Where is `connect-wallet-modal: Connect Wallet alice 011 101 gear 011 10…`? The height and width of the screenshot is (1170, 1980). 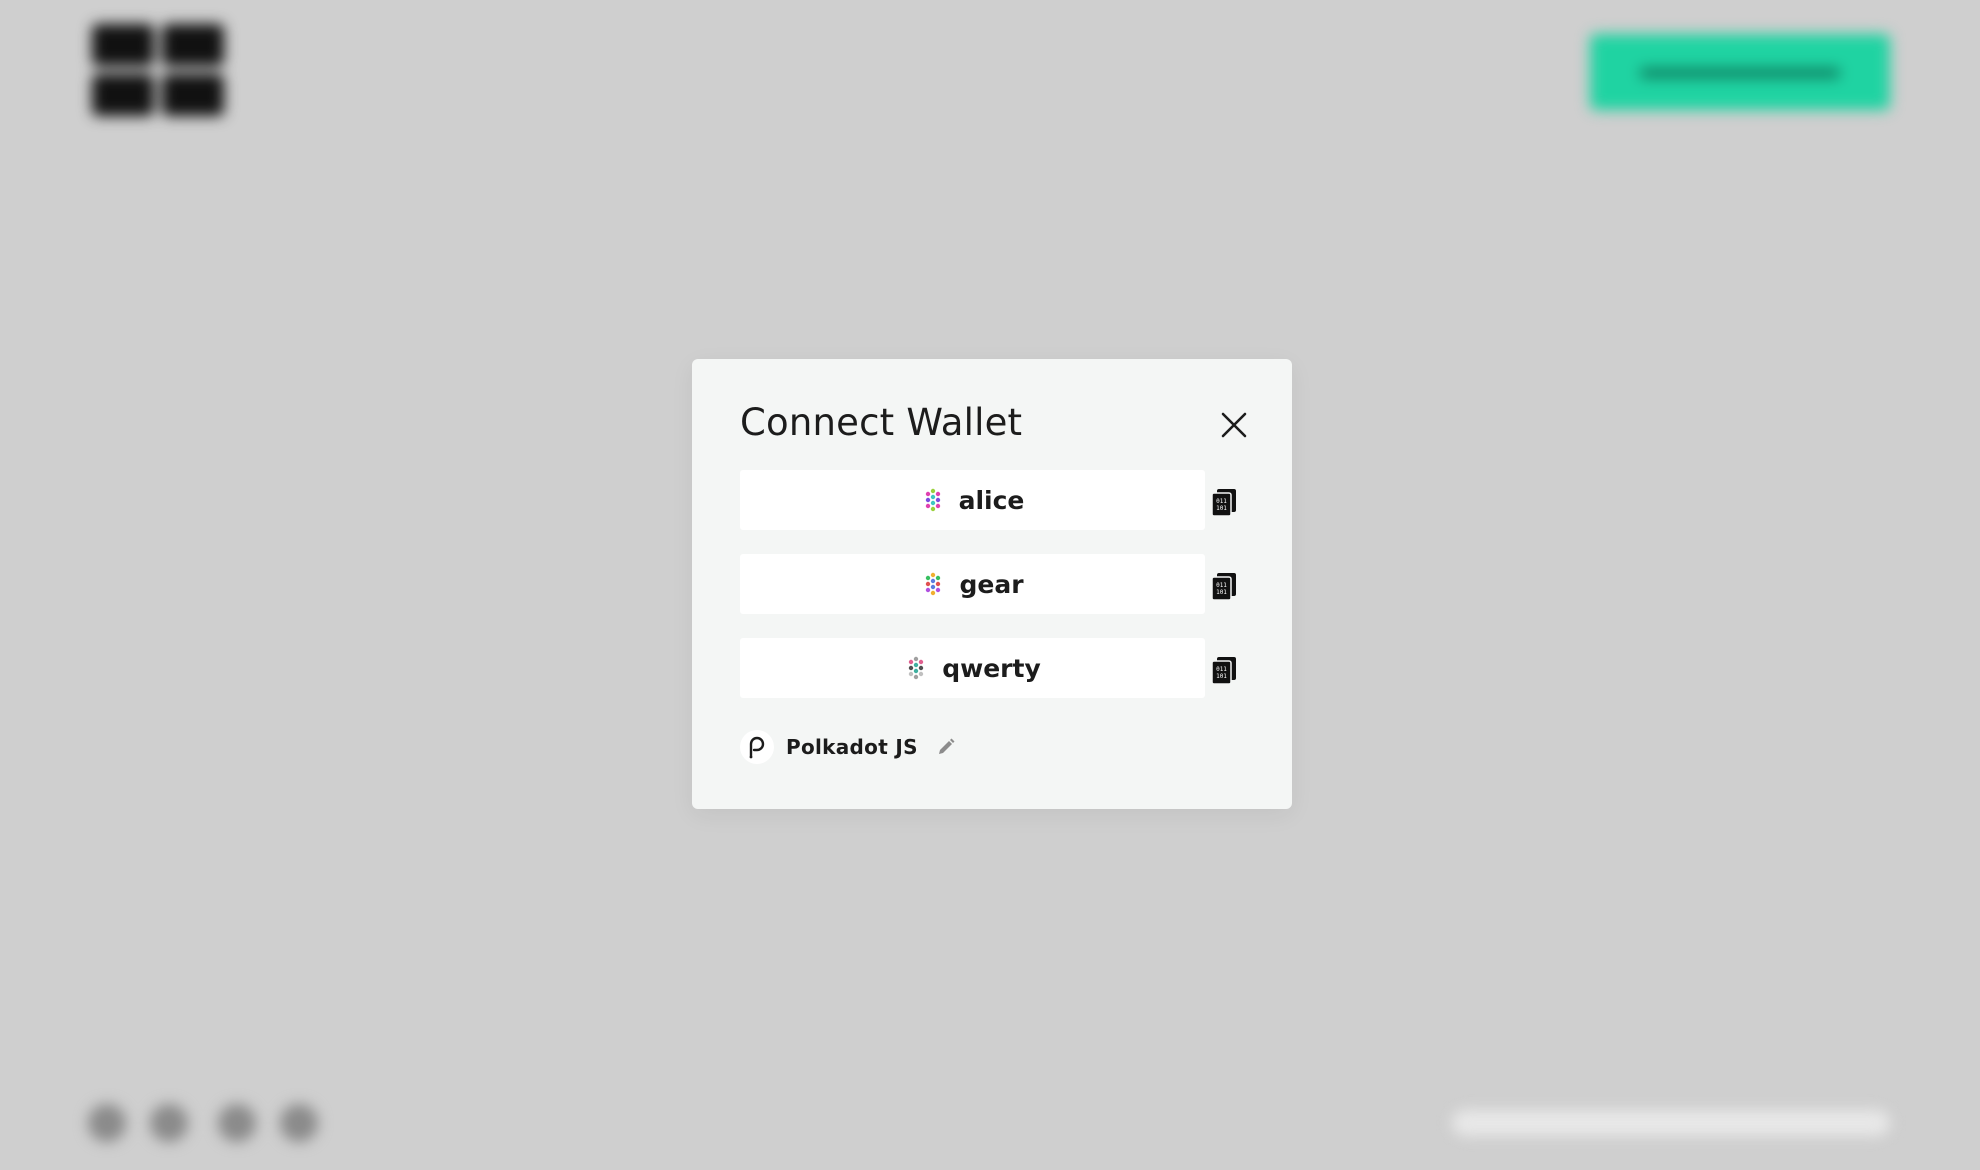
connect-wallet-modal: Connect Wallet alice 011 101 gear 011 10… is located at coordinates (992, 584).